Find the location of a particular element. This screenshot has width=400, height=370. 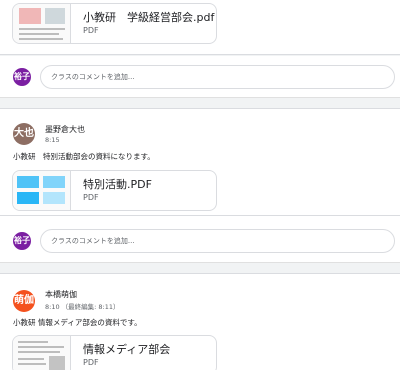

post-text: 小教研 特別活動部会の資料になります。 is located at coordinates (84, 156).